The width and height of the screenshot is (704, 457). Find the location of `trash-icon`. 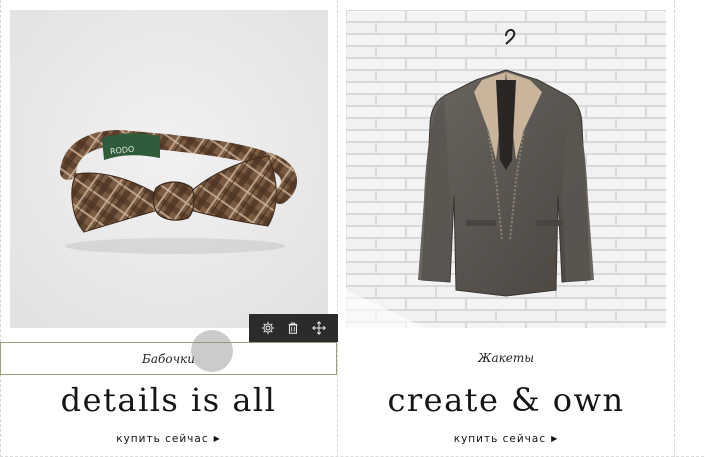

trash-icon is located at coordinates (293, 328).